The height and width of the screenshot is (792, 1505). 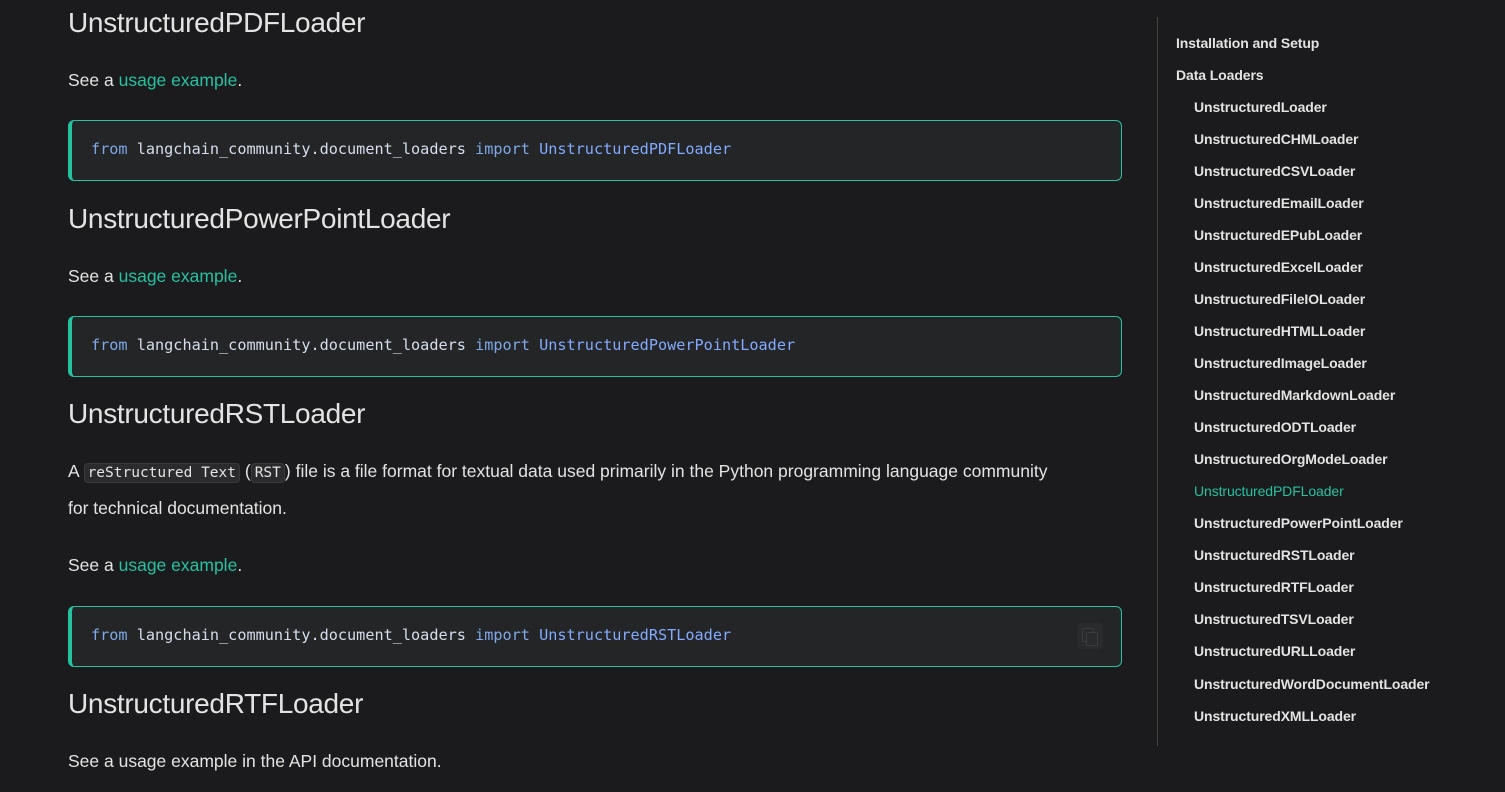 I want to click on toc-item: UnstructuredURLLoader, so click(x=1274, y=651).